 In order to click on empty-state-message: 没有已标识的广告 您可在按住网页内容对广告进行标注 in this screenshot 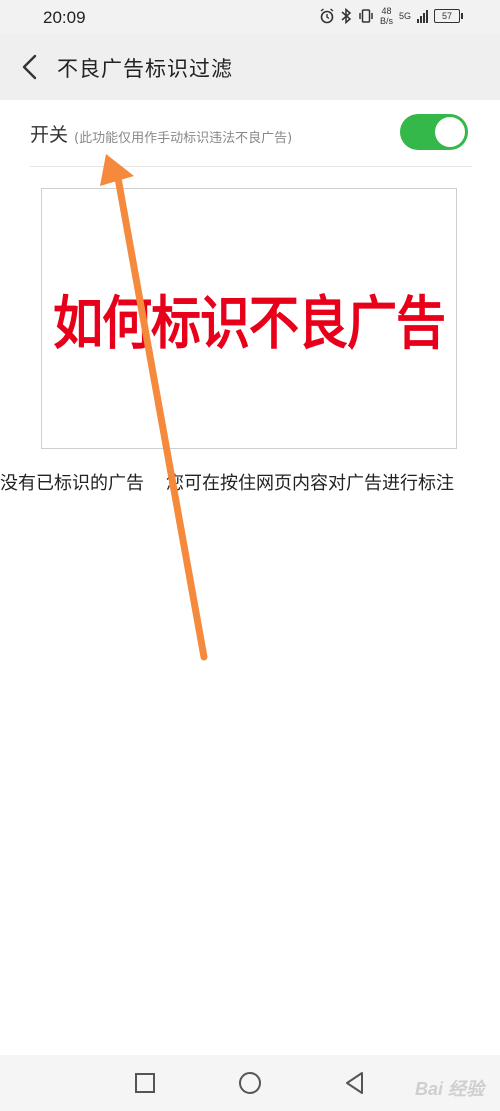, I will do `click(250, 484)`.